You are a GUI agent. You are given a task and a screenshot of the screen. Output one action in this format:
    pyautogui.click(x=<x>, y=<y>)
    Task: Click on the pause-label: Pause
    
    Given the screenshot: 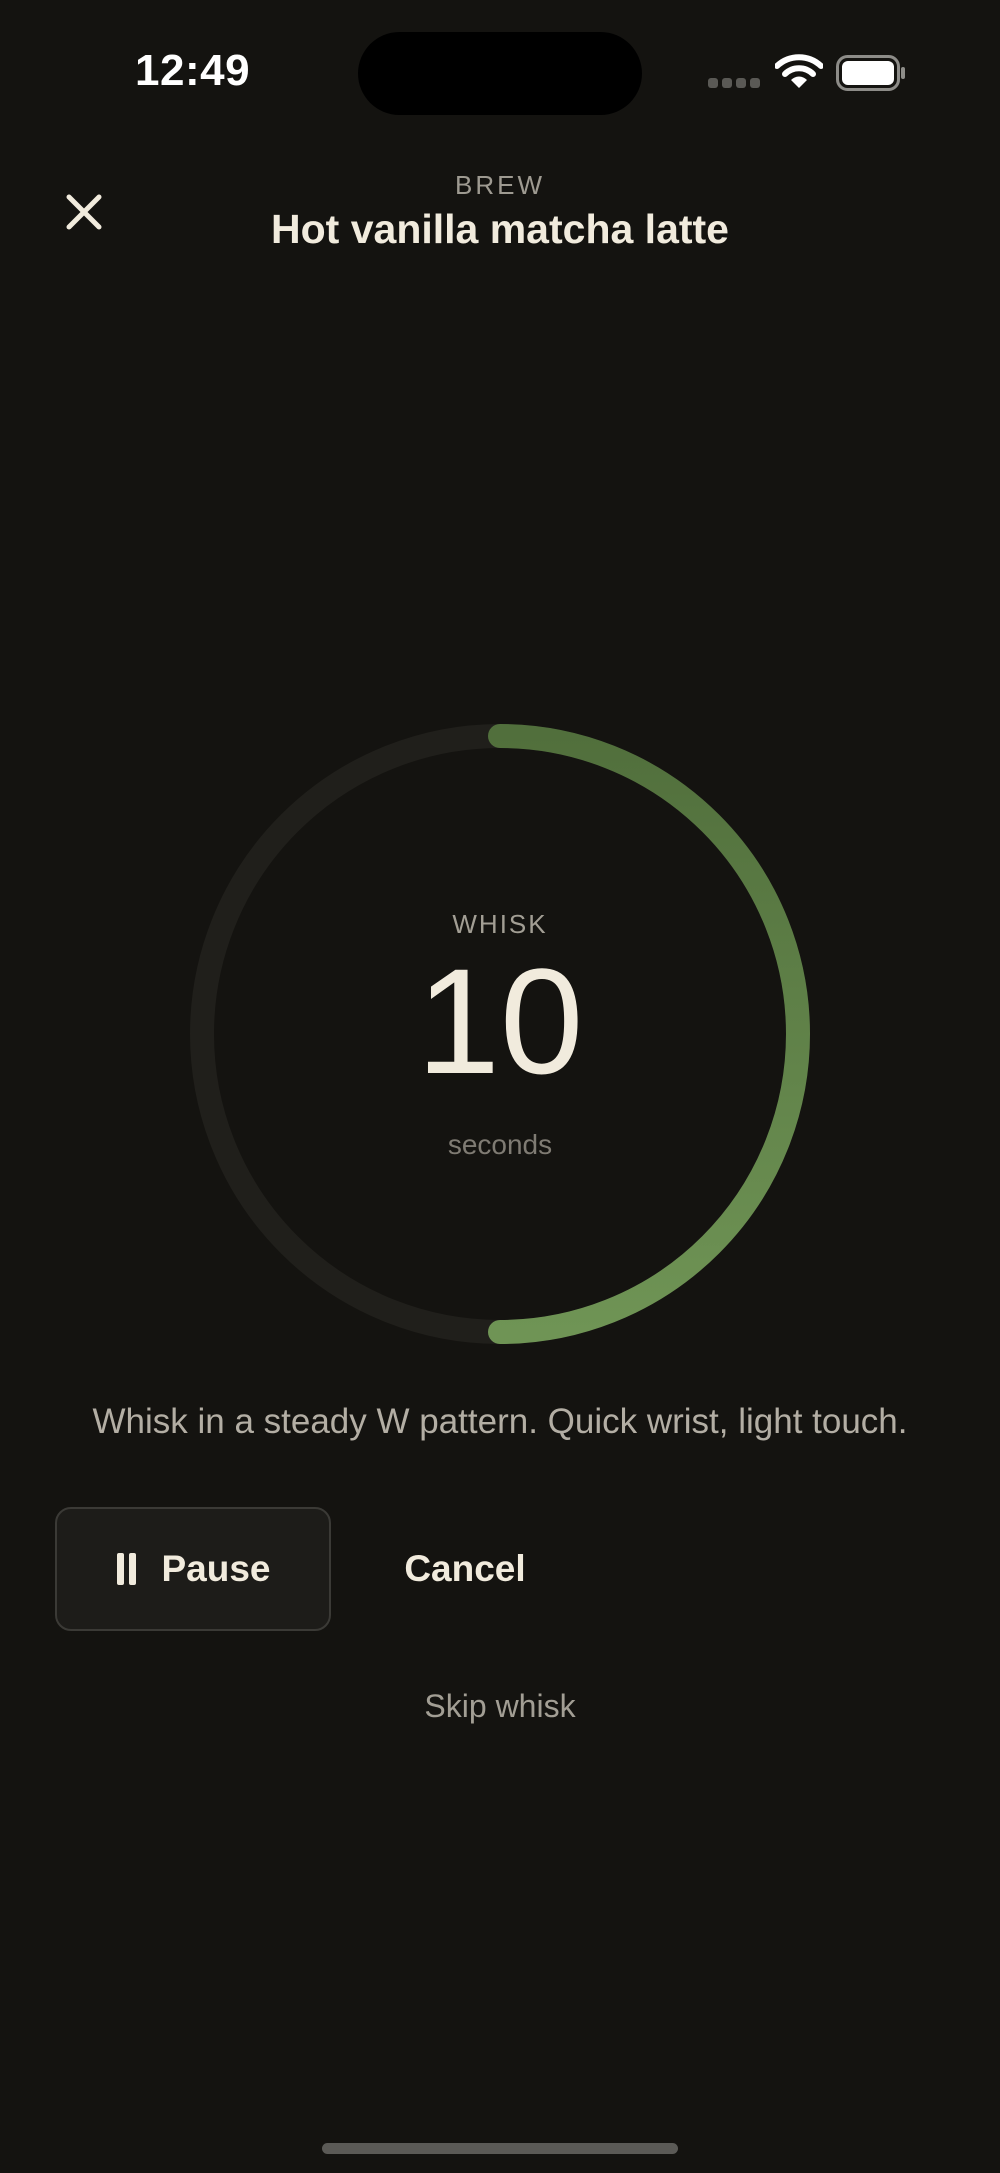 What is the action you would take?
    pyautogui.click(x=216, y=1568)
    